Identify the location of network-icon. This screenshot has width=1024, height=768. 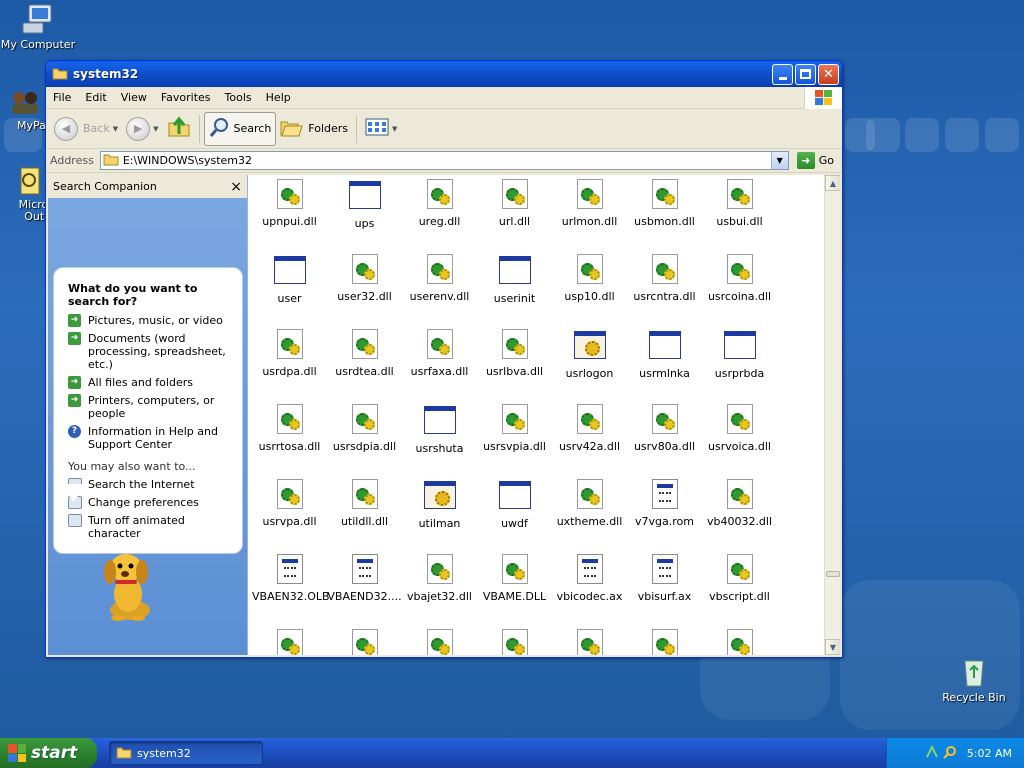
(932, 753).